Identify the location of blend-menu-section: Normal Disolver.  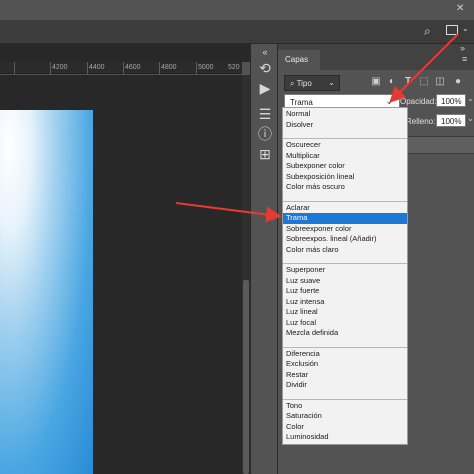
(345, 123).